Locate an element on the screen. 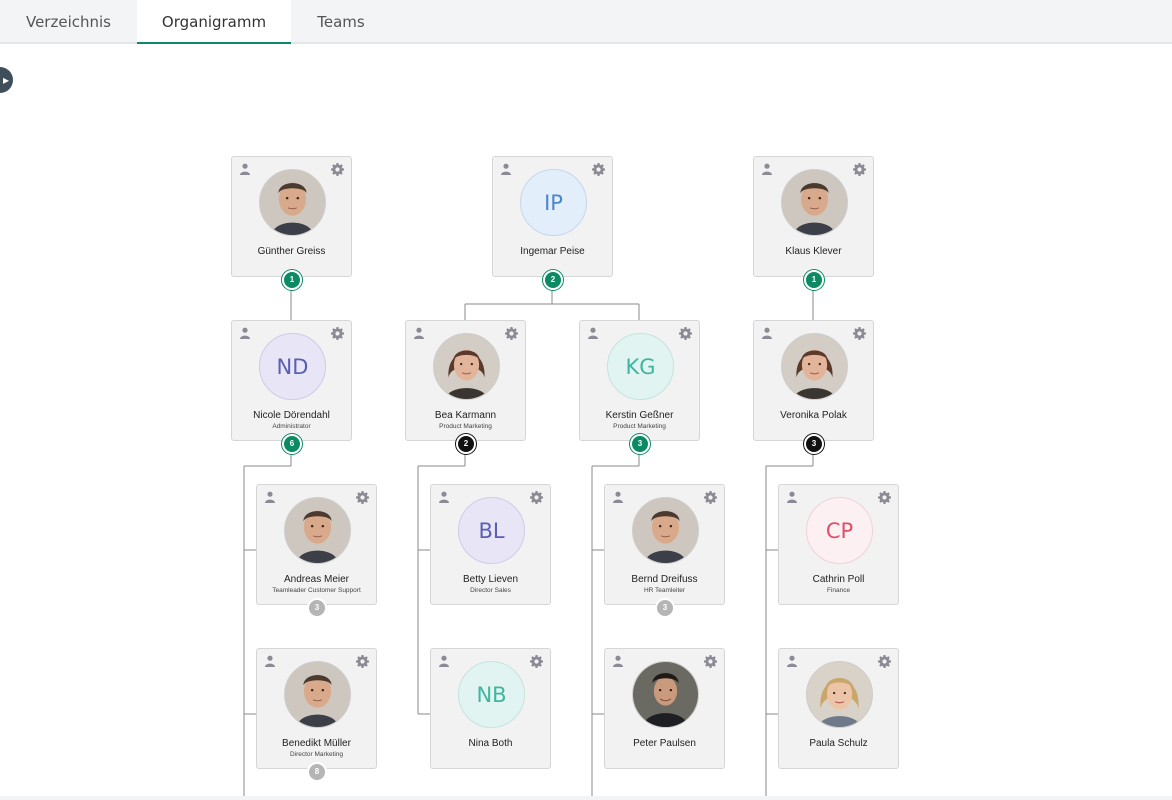 The width and height of the screenshot is (1172, 800). org-card-guenther-greiss: Günther Greiss is located at coordinates (291, 216).